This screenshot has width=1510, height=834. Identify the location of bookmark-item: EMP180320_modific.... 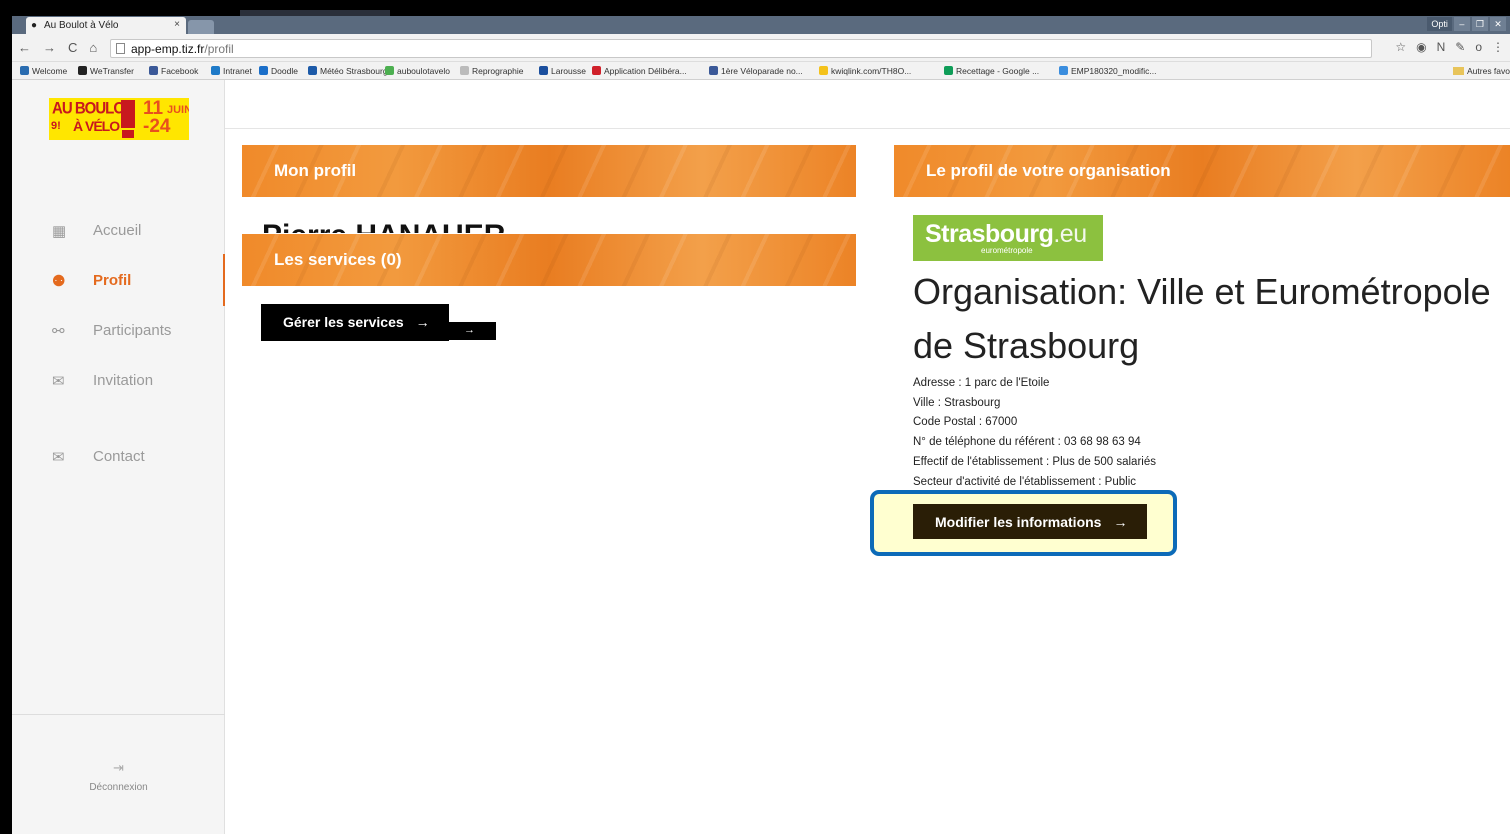
(1108, 71).